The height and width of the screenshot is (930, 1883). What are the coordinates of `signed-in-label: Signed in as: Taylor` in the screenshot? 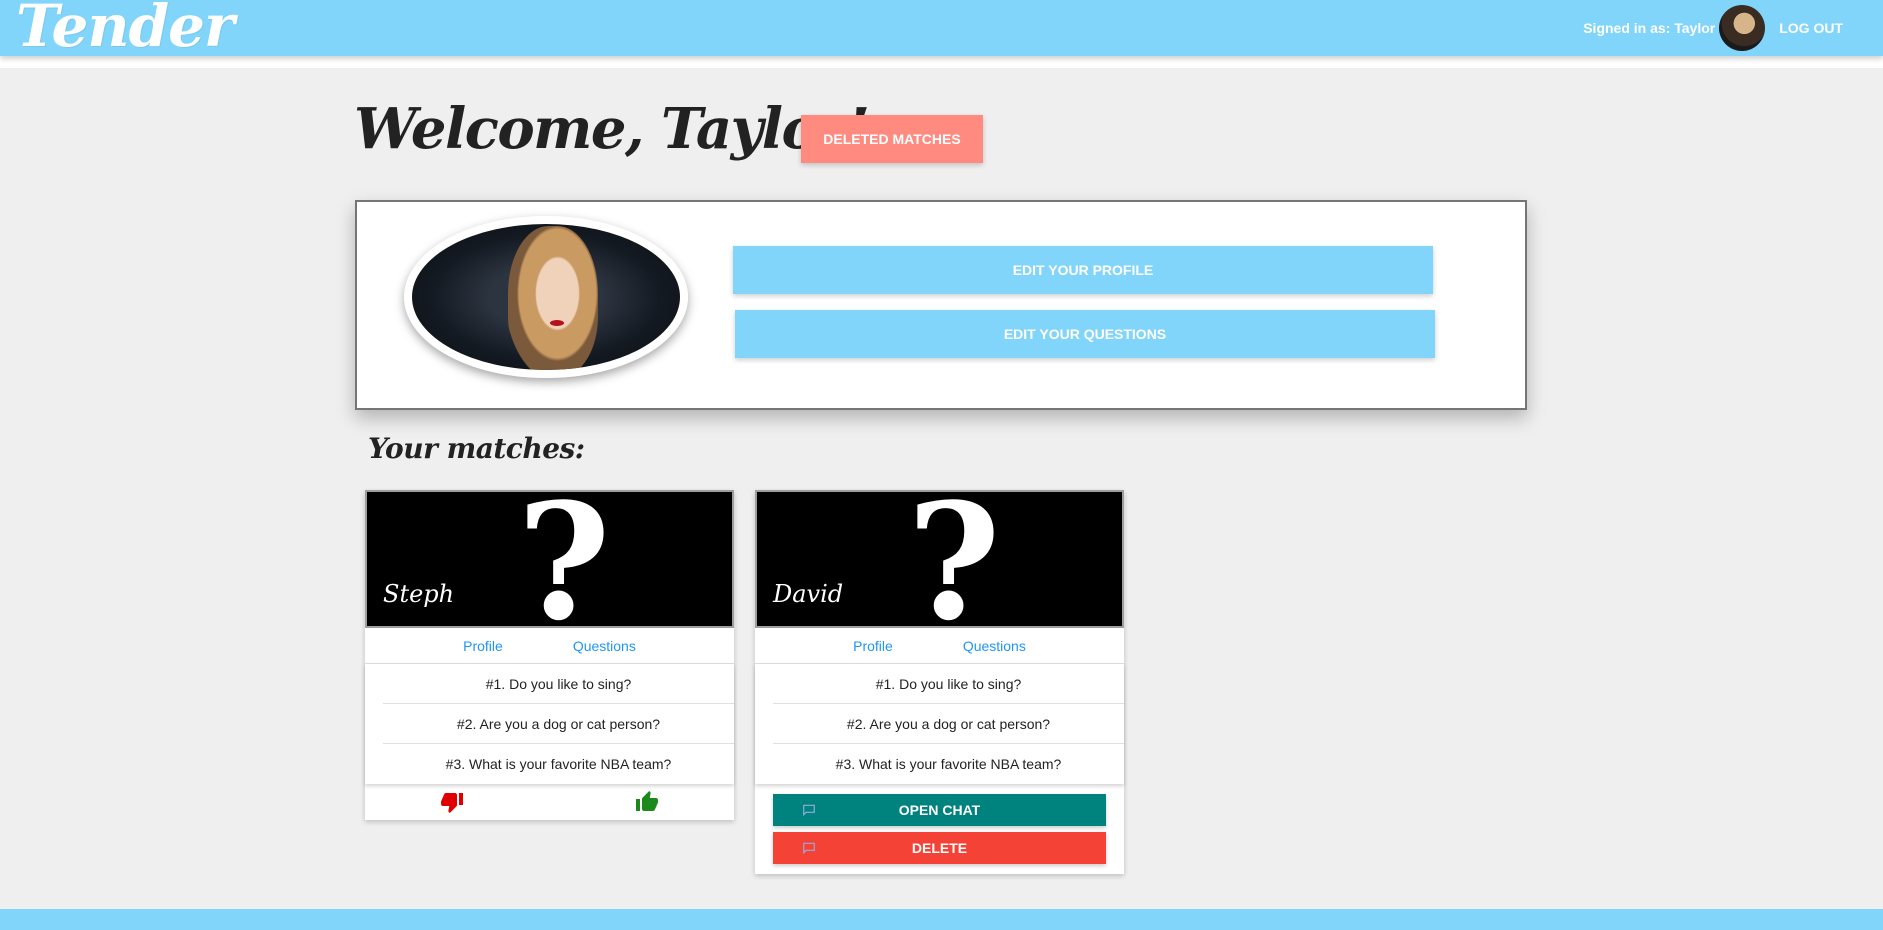 It's located at (1649, 28).